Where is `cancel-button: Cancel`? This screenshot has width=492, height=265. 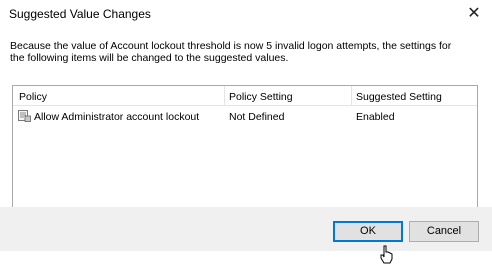
cancel-button: Cancel is located at coordinates (444, 231).